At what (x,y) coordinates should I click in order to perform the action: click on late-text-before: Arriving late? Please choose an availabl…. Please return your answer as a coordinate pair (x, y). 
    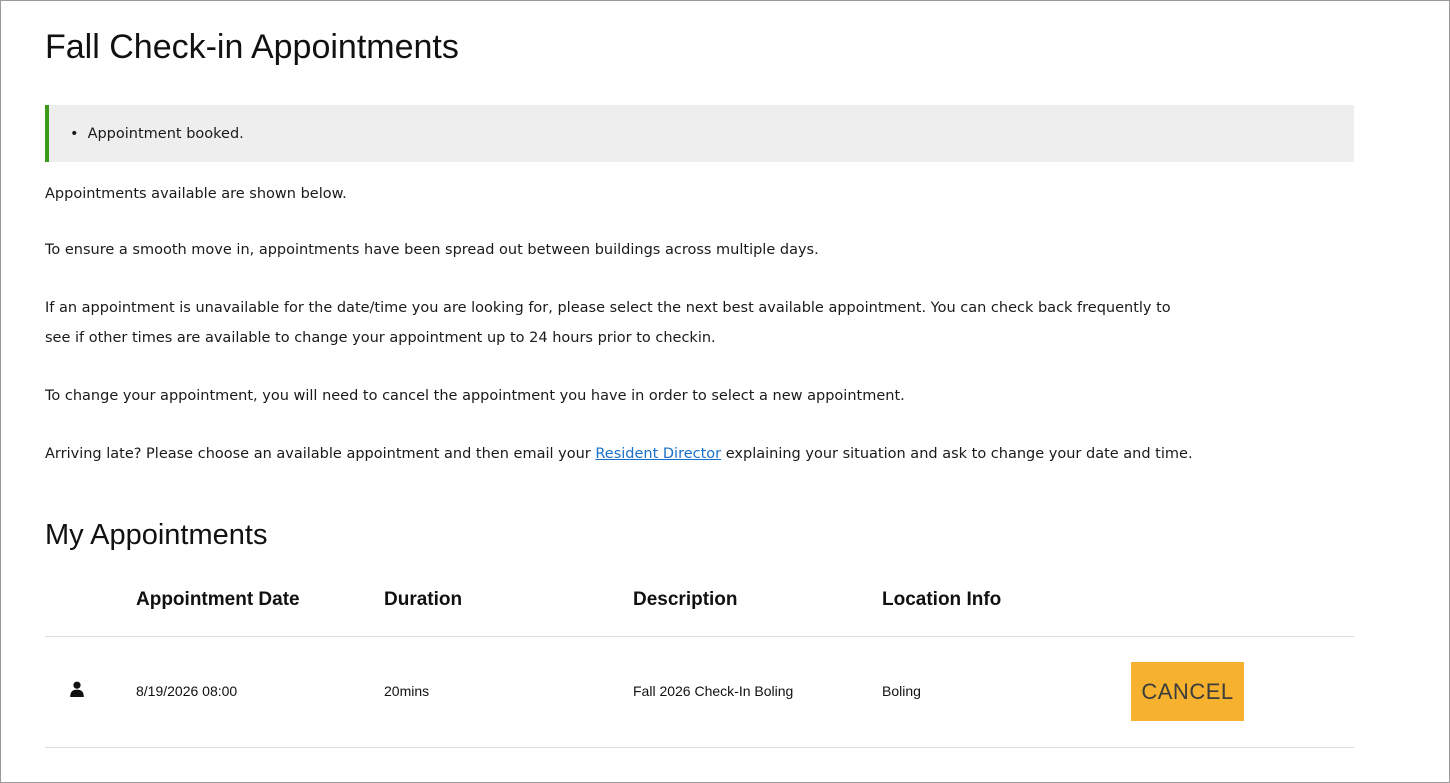
    Looking at the image, I should click on (320, 454).